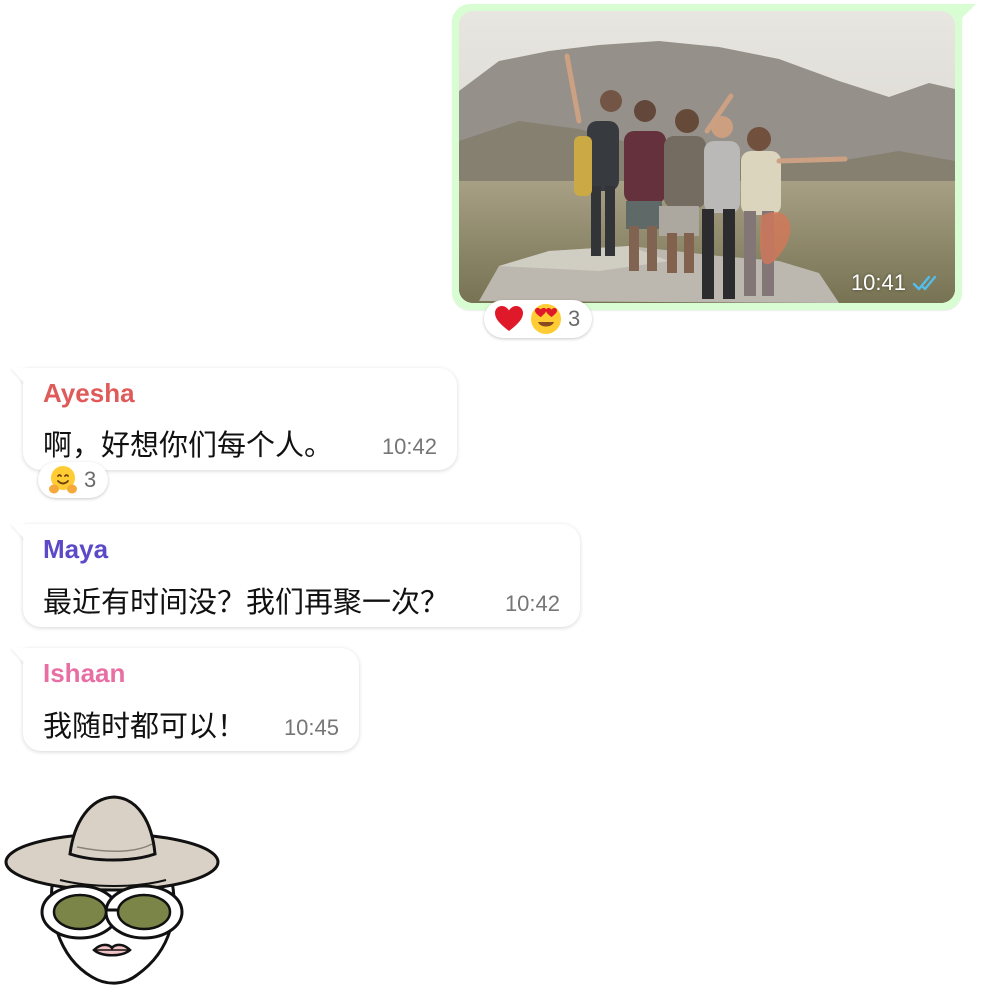 The image size is (983, 1002). What do you see at coordinates (89, 393) in the screenshot?
I see `sender-name: Ayesha` at bounding box center [89, 393].